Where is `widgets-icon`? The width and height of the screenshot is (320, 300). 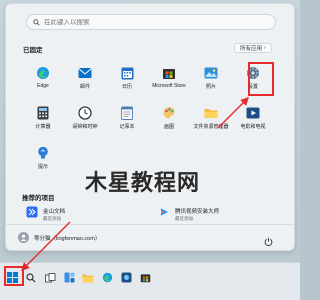
widgets-icon is located at coordinates (69, 279).